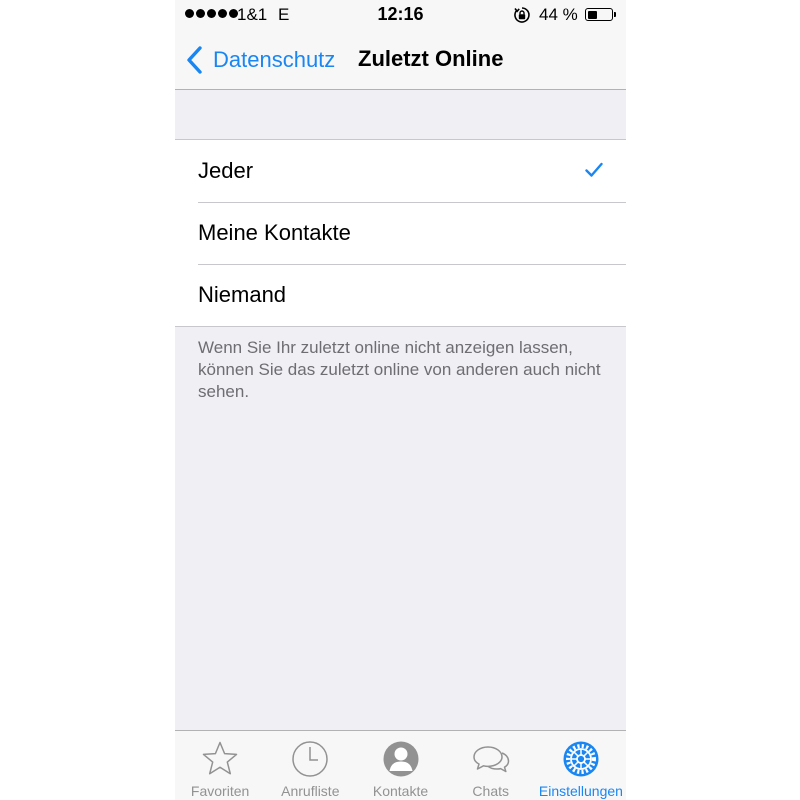 This screenshot has width=800, height=800. I want to click on rotation-lock-icon, so click(522, 15).